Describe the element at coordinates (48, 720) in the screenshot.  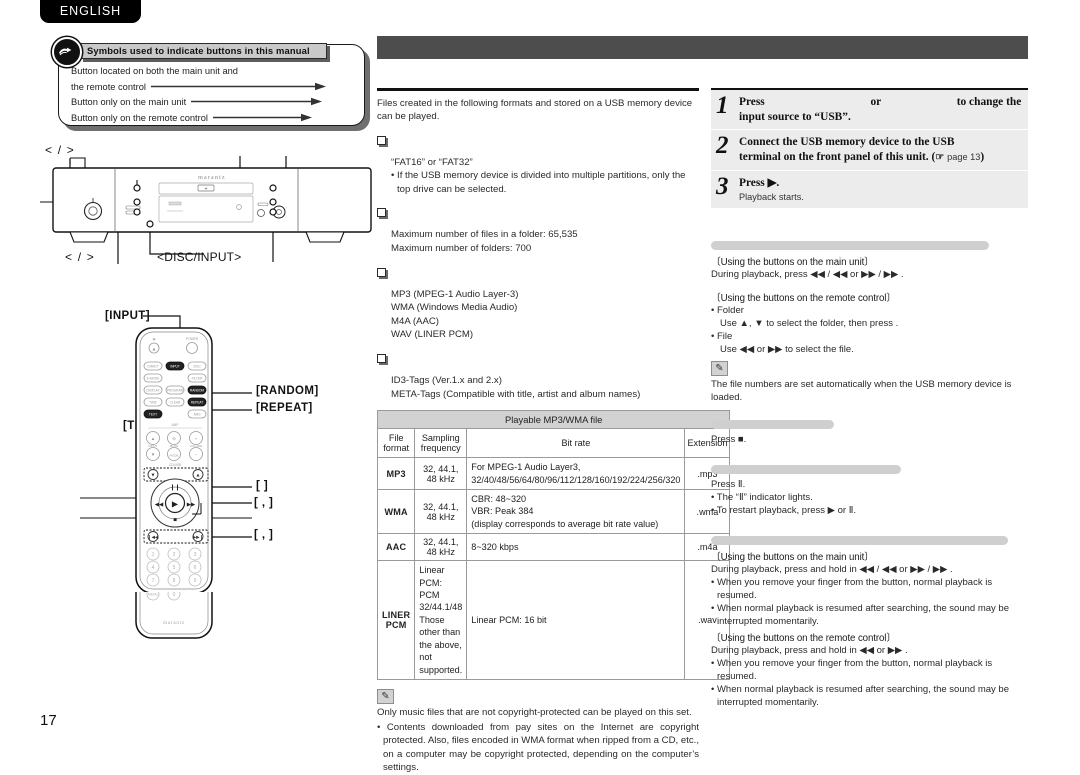
I see `page-number: 17` at that location.